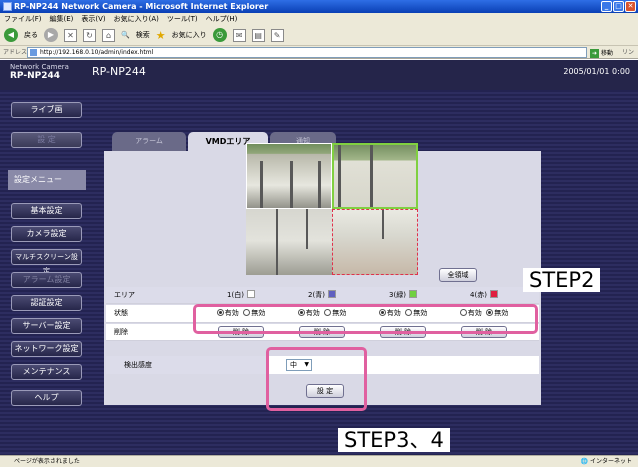 The height and width of the screenshot is (468, 638). What do you see at coordinates (239, 35) in the screenshot?
I see `mail-icon: ✉` at bounding box center [239, 35].